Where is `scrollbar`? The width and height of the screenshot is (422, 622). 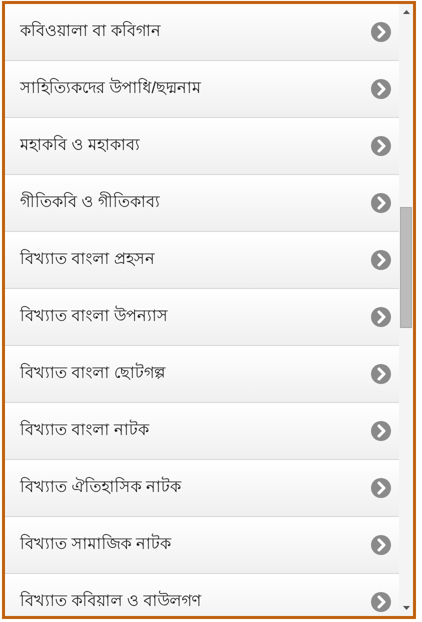
scrollbar is located at coordinates (406, 310).